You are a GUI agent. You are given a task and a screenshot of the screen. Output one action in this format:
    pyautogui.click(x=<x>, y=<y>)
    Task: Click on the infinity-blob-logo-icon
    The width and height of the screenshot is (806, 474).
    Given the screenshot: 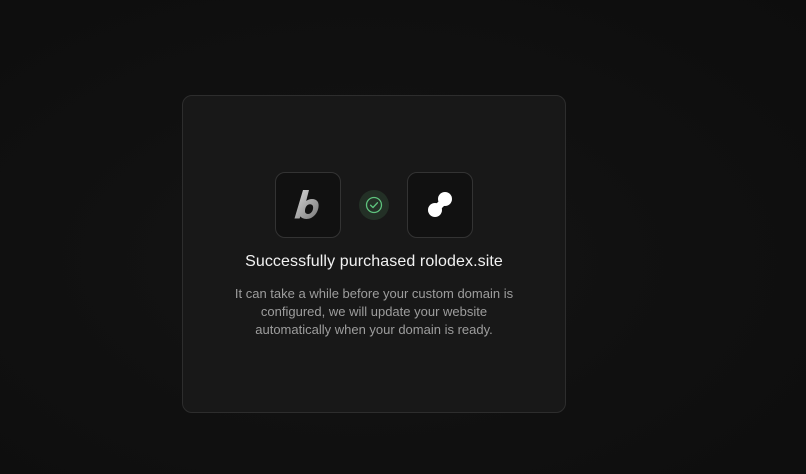 What is the action you would take?
    pyautogui.click(x=440, y=204)
    